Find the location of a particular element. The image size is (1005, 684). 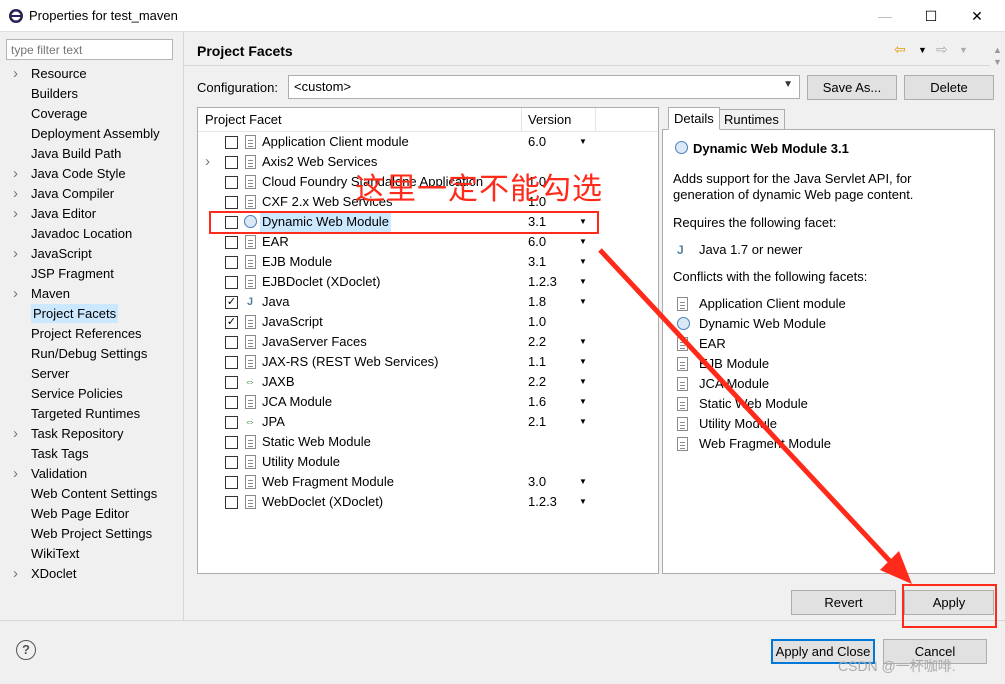

nav-item: Run/Debug Settings is located at coordinates (91, 354).